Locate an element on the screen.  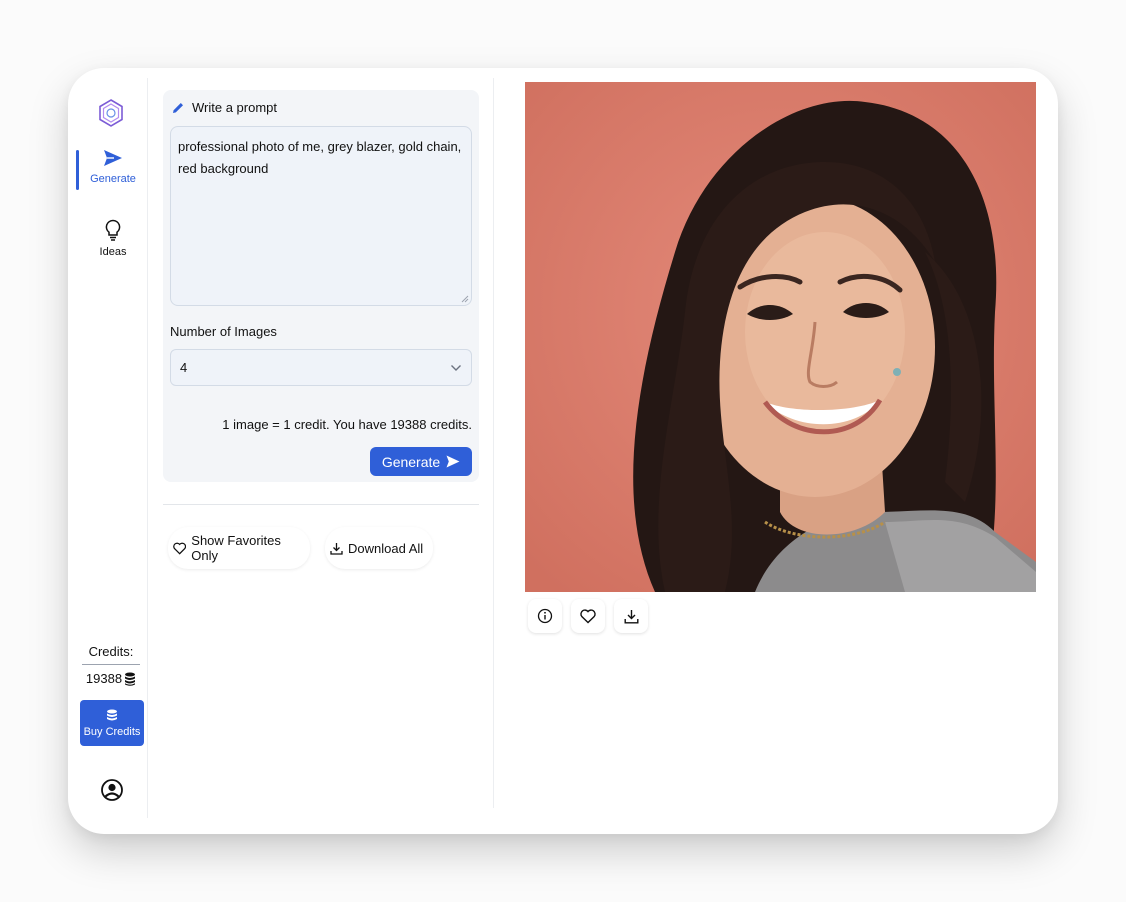
credits-value-row: 19388 is located at coordinates (111, 678).